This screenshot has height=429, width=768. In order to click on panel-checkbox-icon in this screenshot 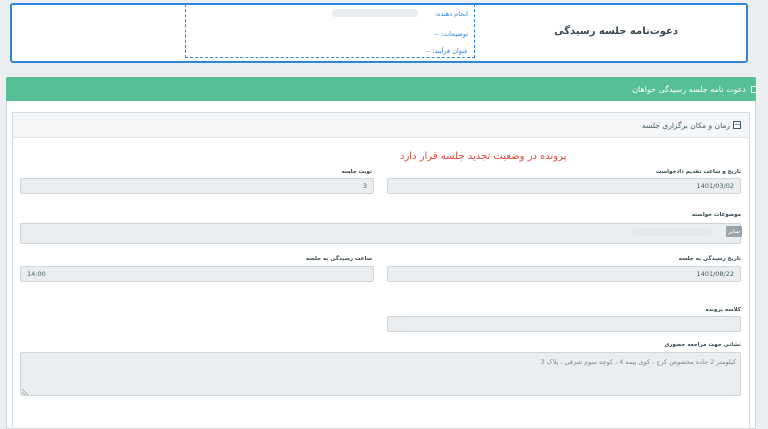, I will do `click(754, 89)`.